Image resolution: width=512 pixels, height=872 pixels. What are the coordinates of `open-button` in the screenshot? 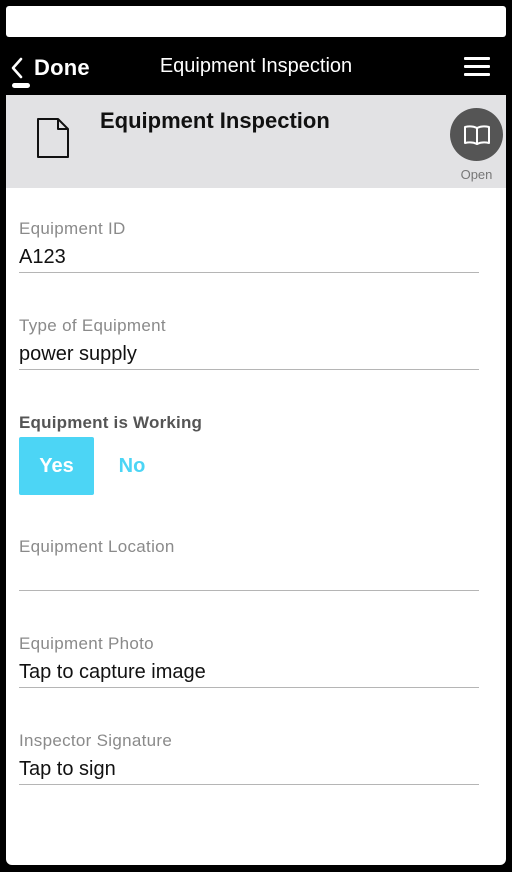 It's located at (476, 134).